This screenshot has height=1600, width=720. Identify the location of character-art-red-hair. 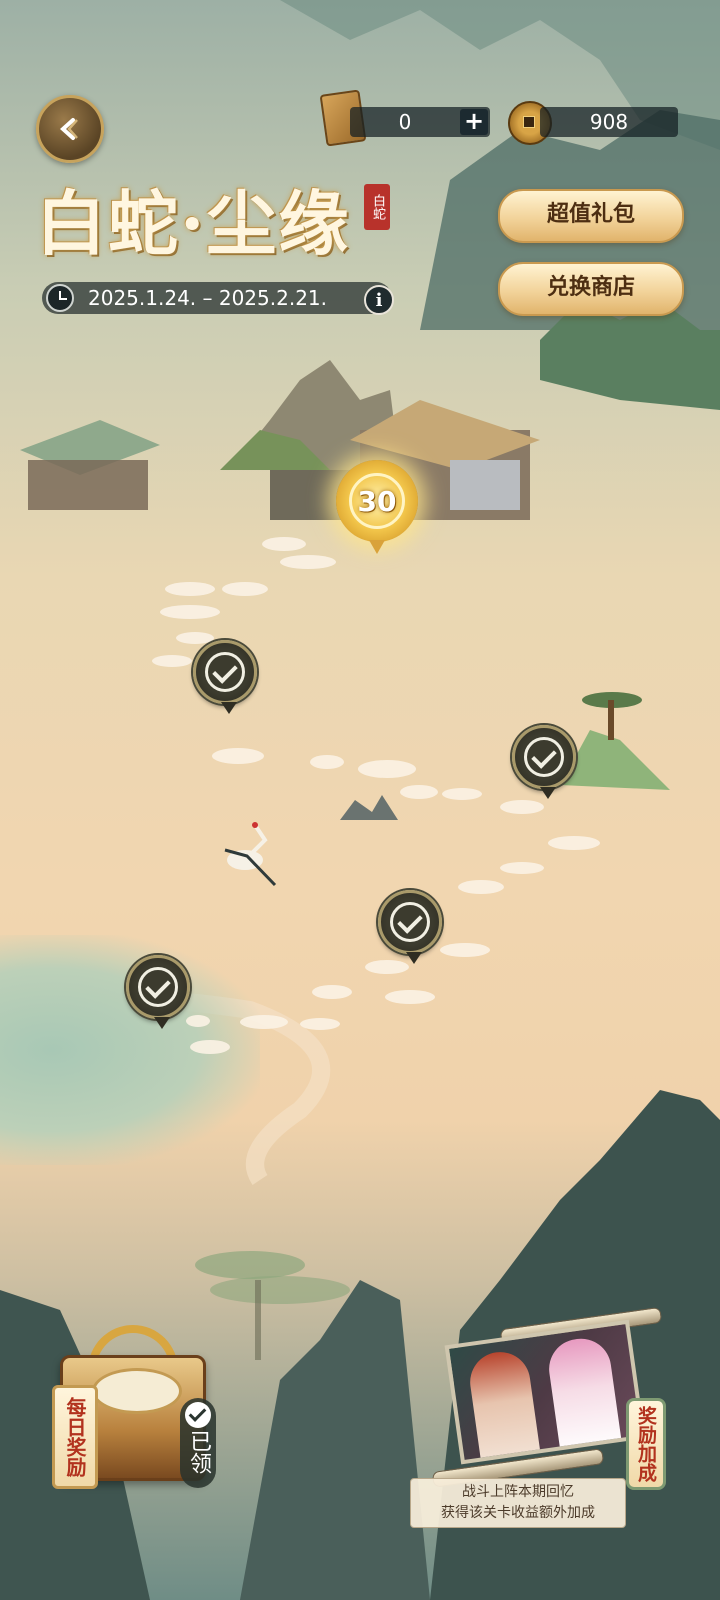
(504, 1406).